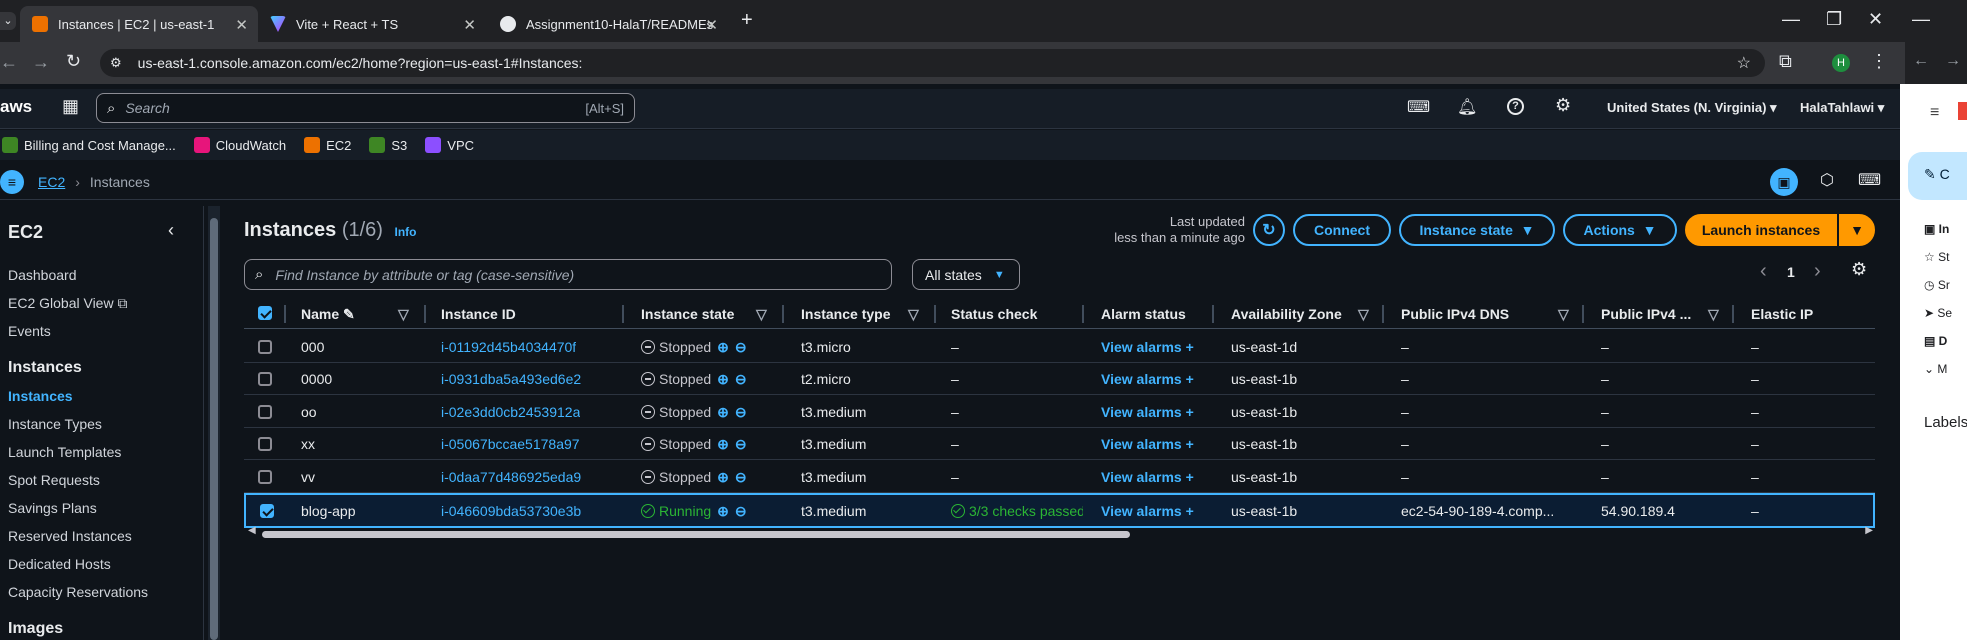  Describe the element at coordinates (51, 182) in the screenshot. I see `breadcrumb-ec2: EC2` at that location.